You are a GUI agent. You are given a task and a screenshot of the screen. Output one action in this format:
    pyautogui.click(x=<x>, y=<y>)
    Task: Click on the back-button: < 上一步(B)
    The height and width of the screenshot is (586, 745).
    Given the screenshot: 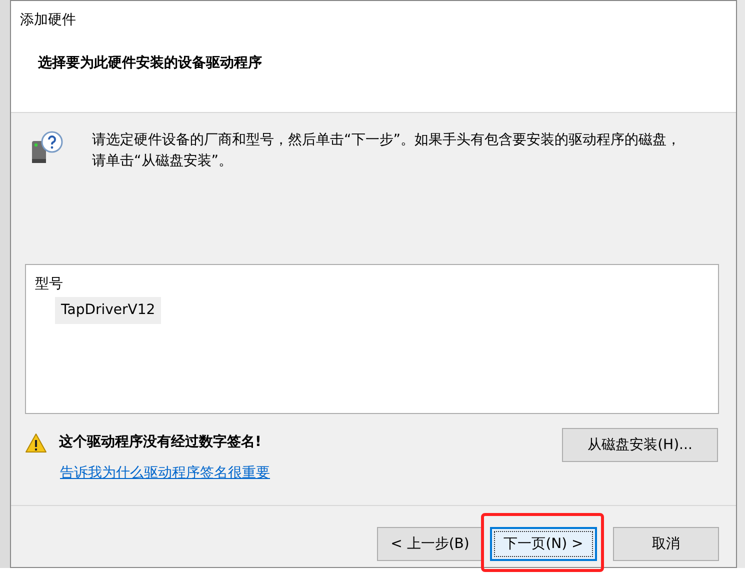 What is the action you would take?
    pyautogui.click(x=430, y=544)
    